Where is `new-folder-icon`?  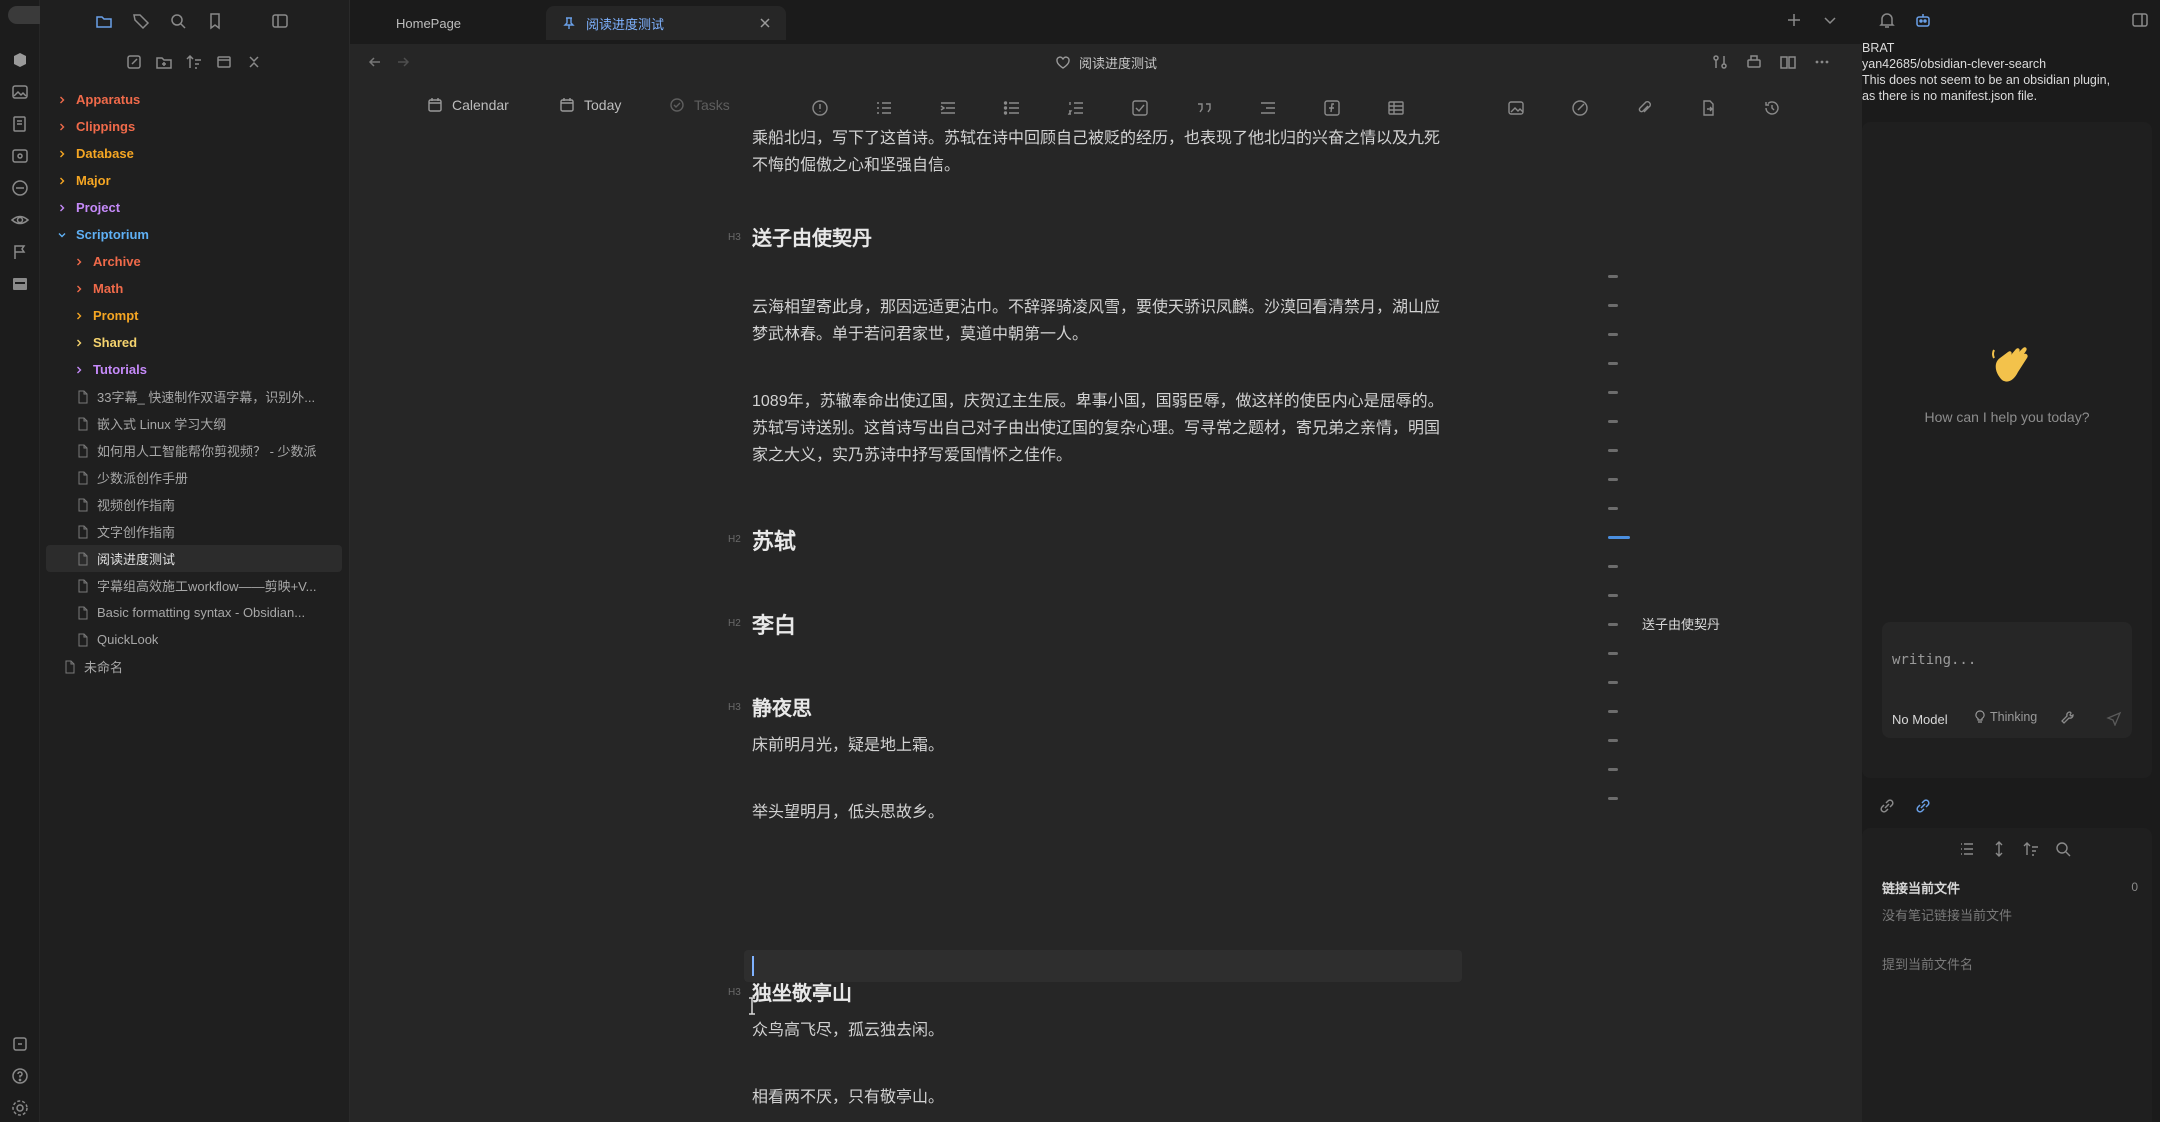 new-folder-icon is located at coordinates (164, 62).